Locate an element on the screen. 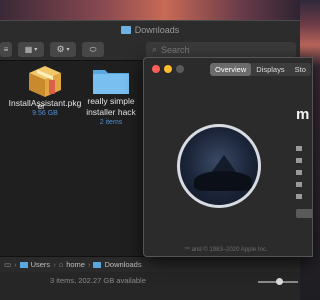  slider-knob is located at coordinates (279, 281).